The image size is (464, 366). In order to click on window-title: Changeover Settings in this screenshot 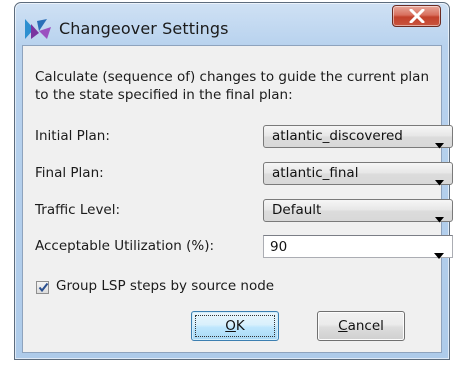, I will do `click(144, 28)`.